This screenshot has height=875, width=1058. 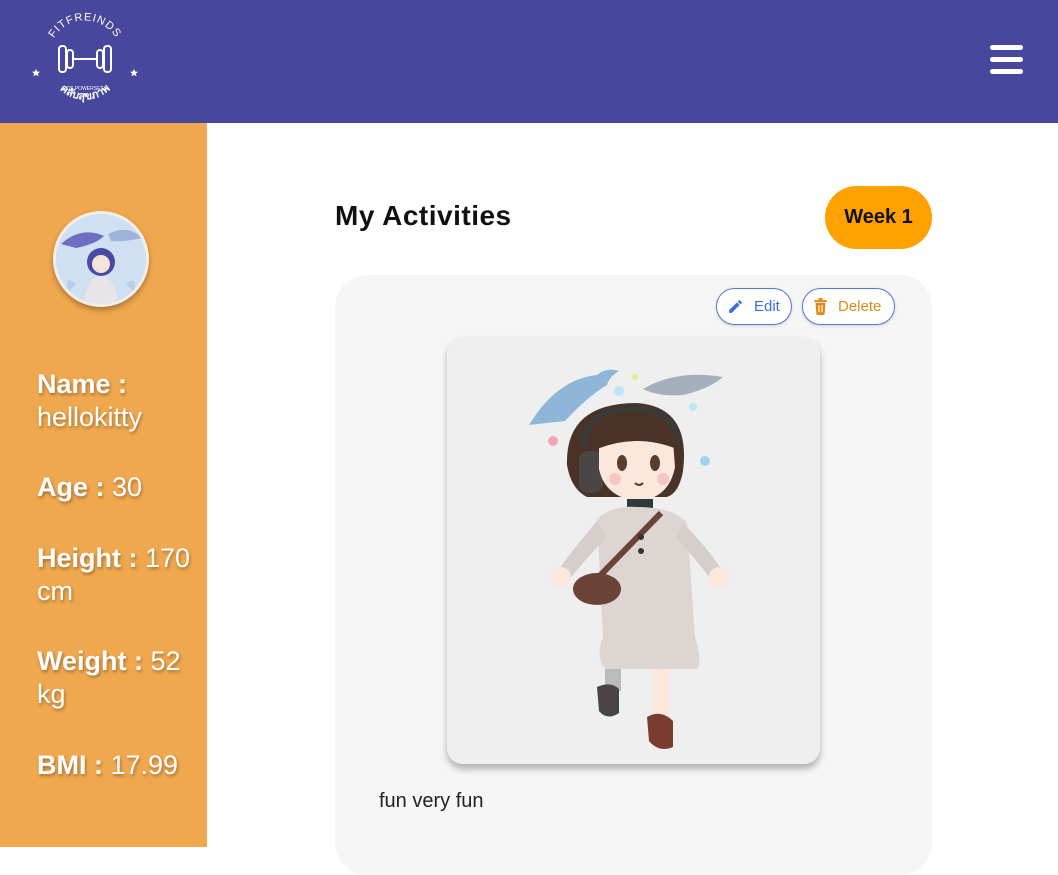 I want to click on hamburger-menu-button, so click(x=1006, y=60).